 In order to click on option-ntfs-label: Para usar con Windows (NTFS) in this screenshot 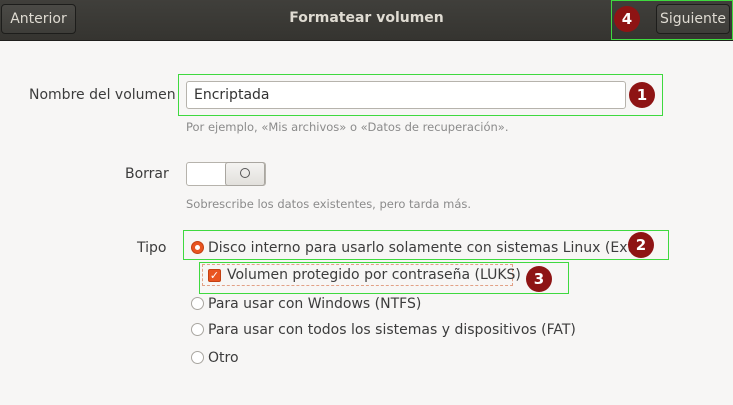, I will do `click(314, 304)`.